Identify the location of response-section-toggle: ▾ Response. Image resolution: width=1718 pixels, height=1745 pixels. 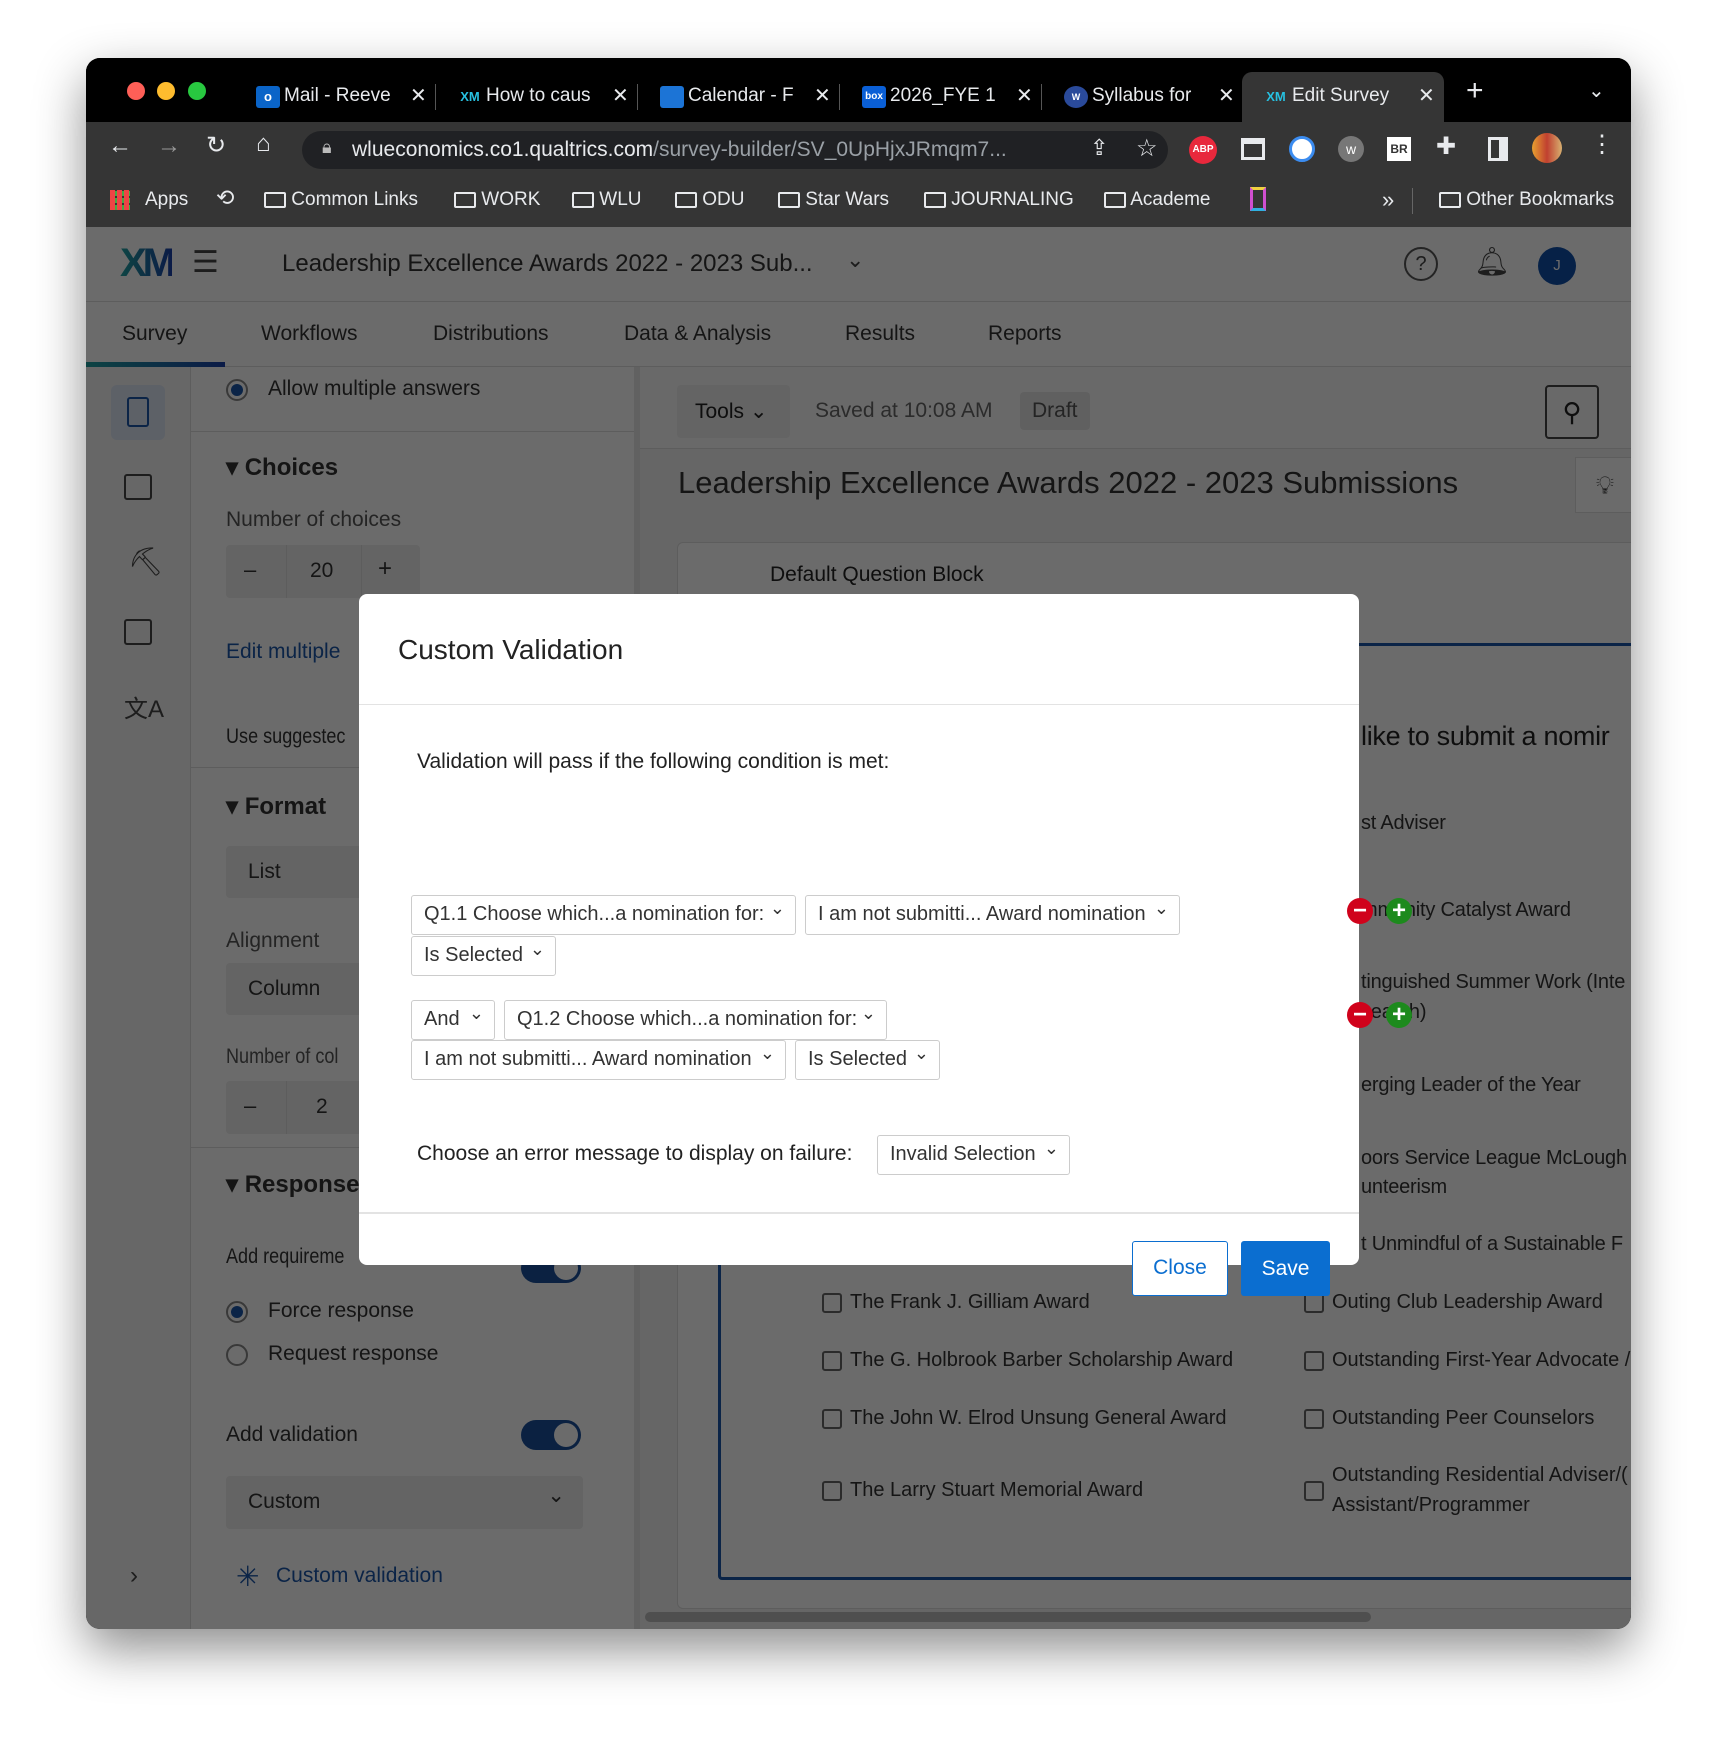
(292, 1184).